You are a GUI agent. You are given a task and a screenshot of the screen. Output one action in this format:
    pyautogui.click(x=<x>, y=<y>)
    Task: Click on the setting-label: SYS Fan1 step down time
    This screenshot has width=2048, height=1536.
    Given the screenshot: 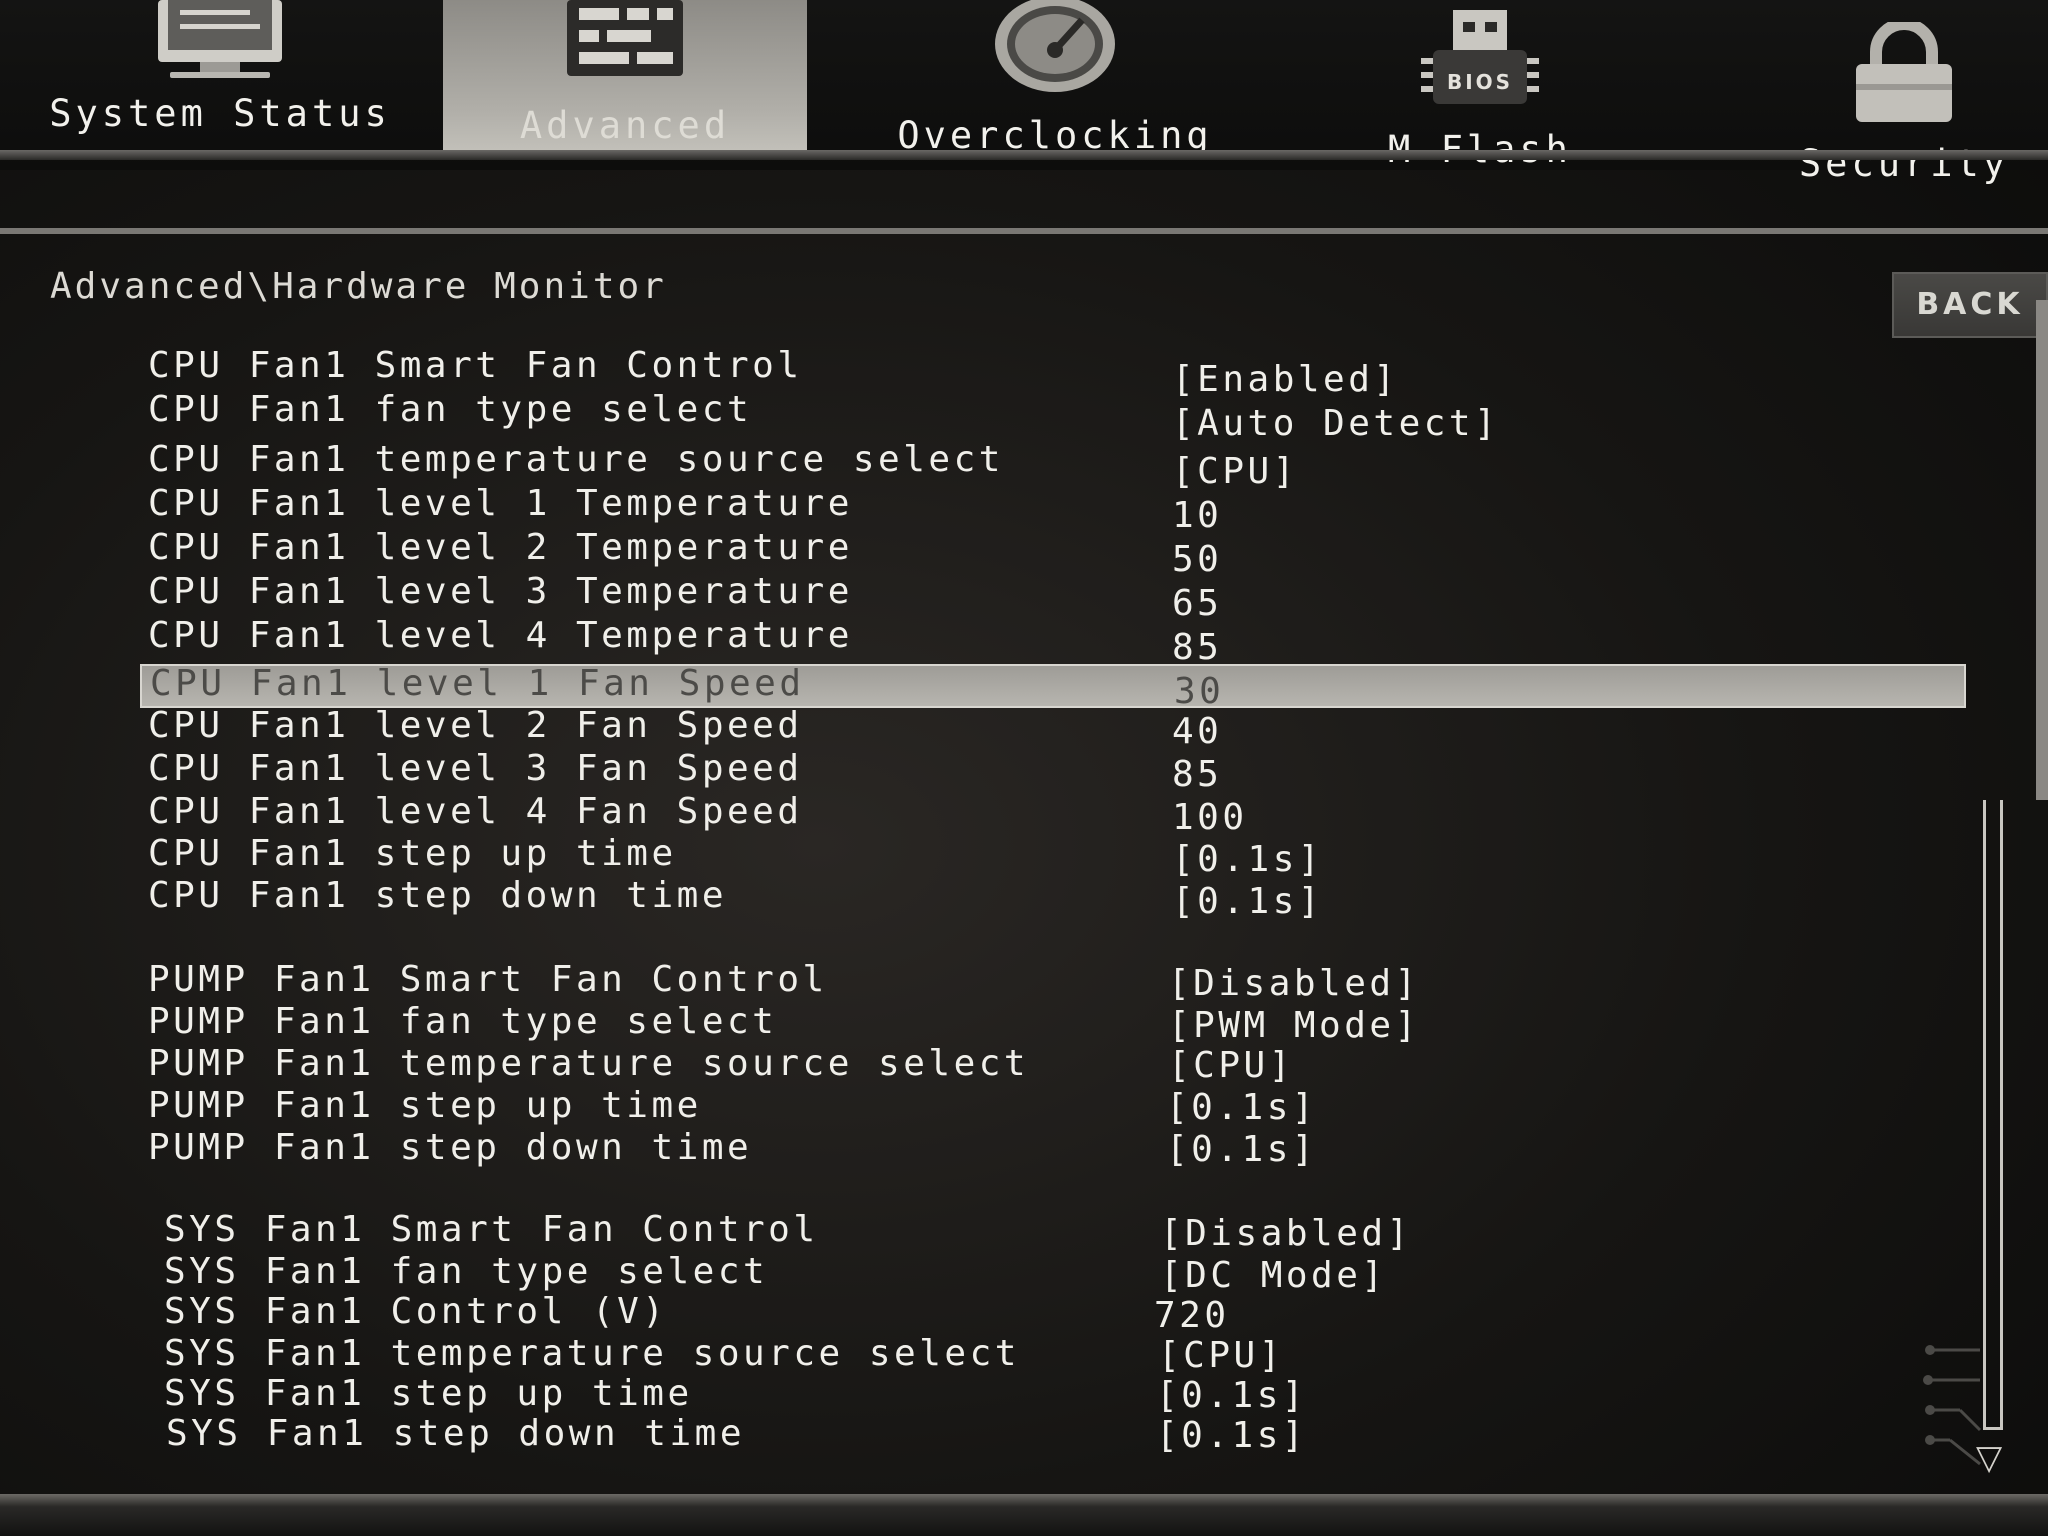 What is the action you would take?
    pyautogui.click(x=455, y=1433)
    